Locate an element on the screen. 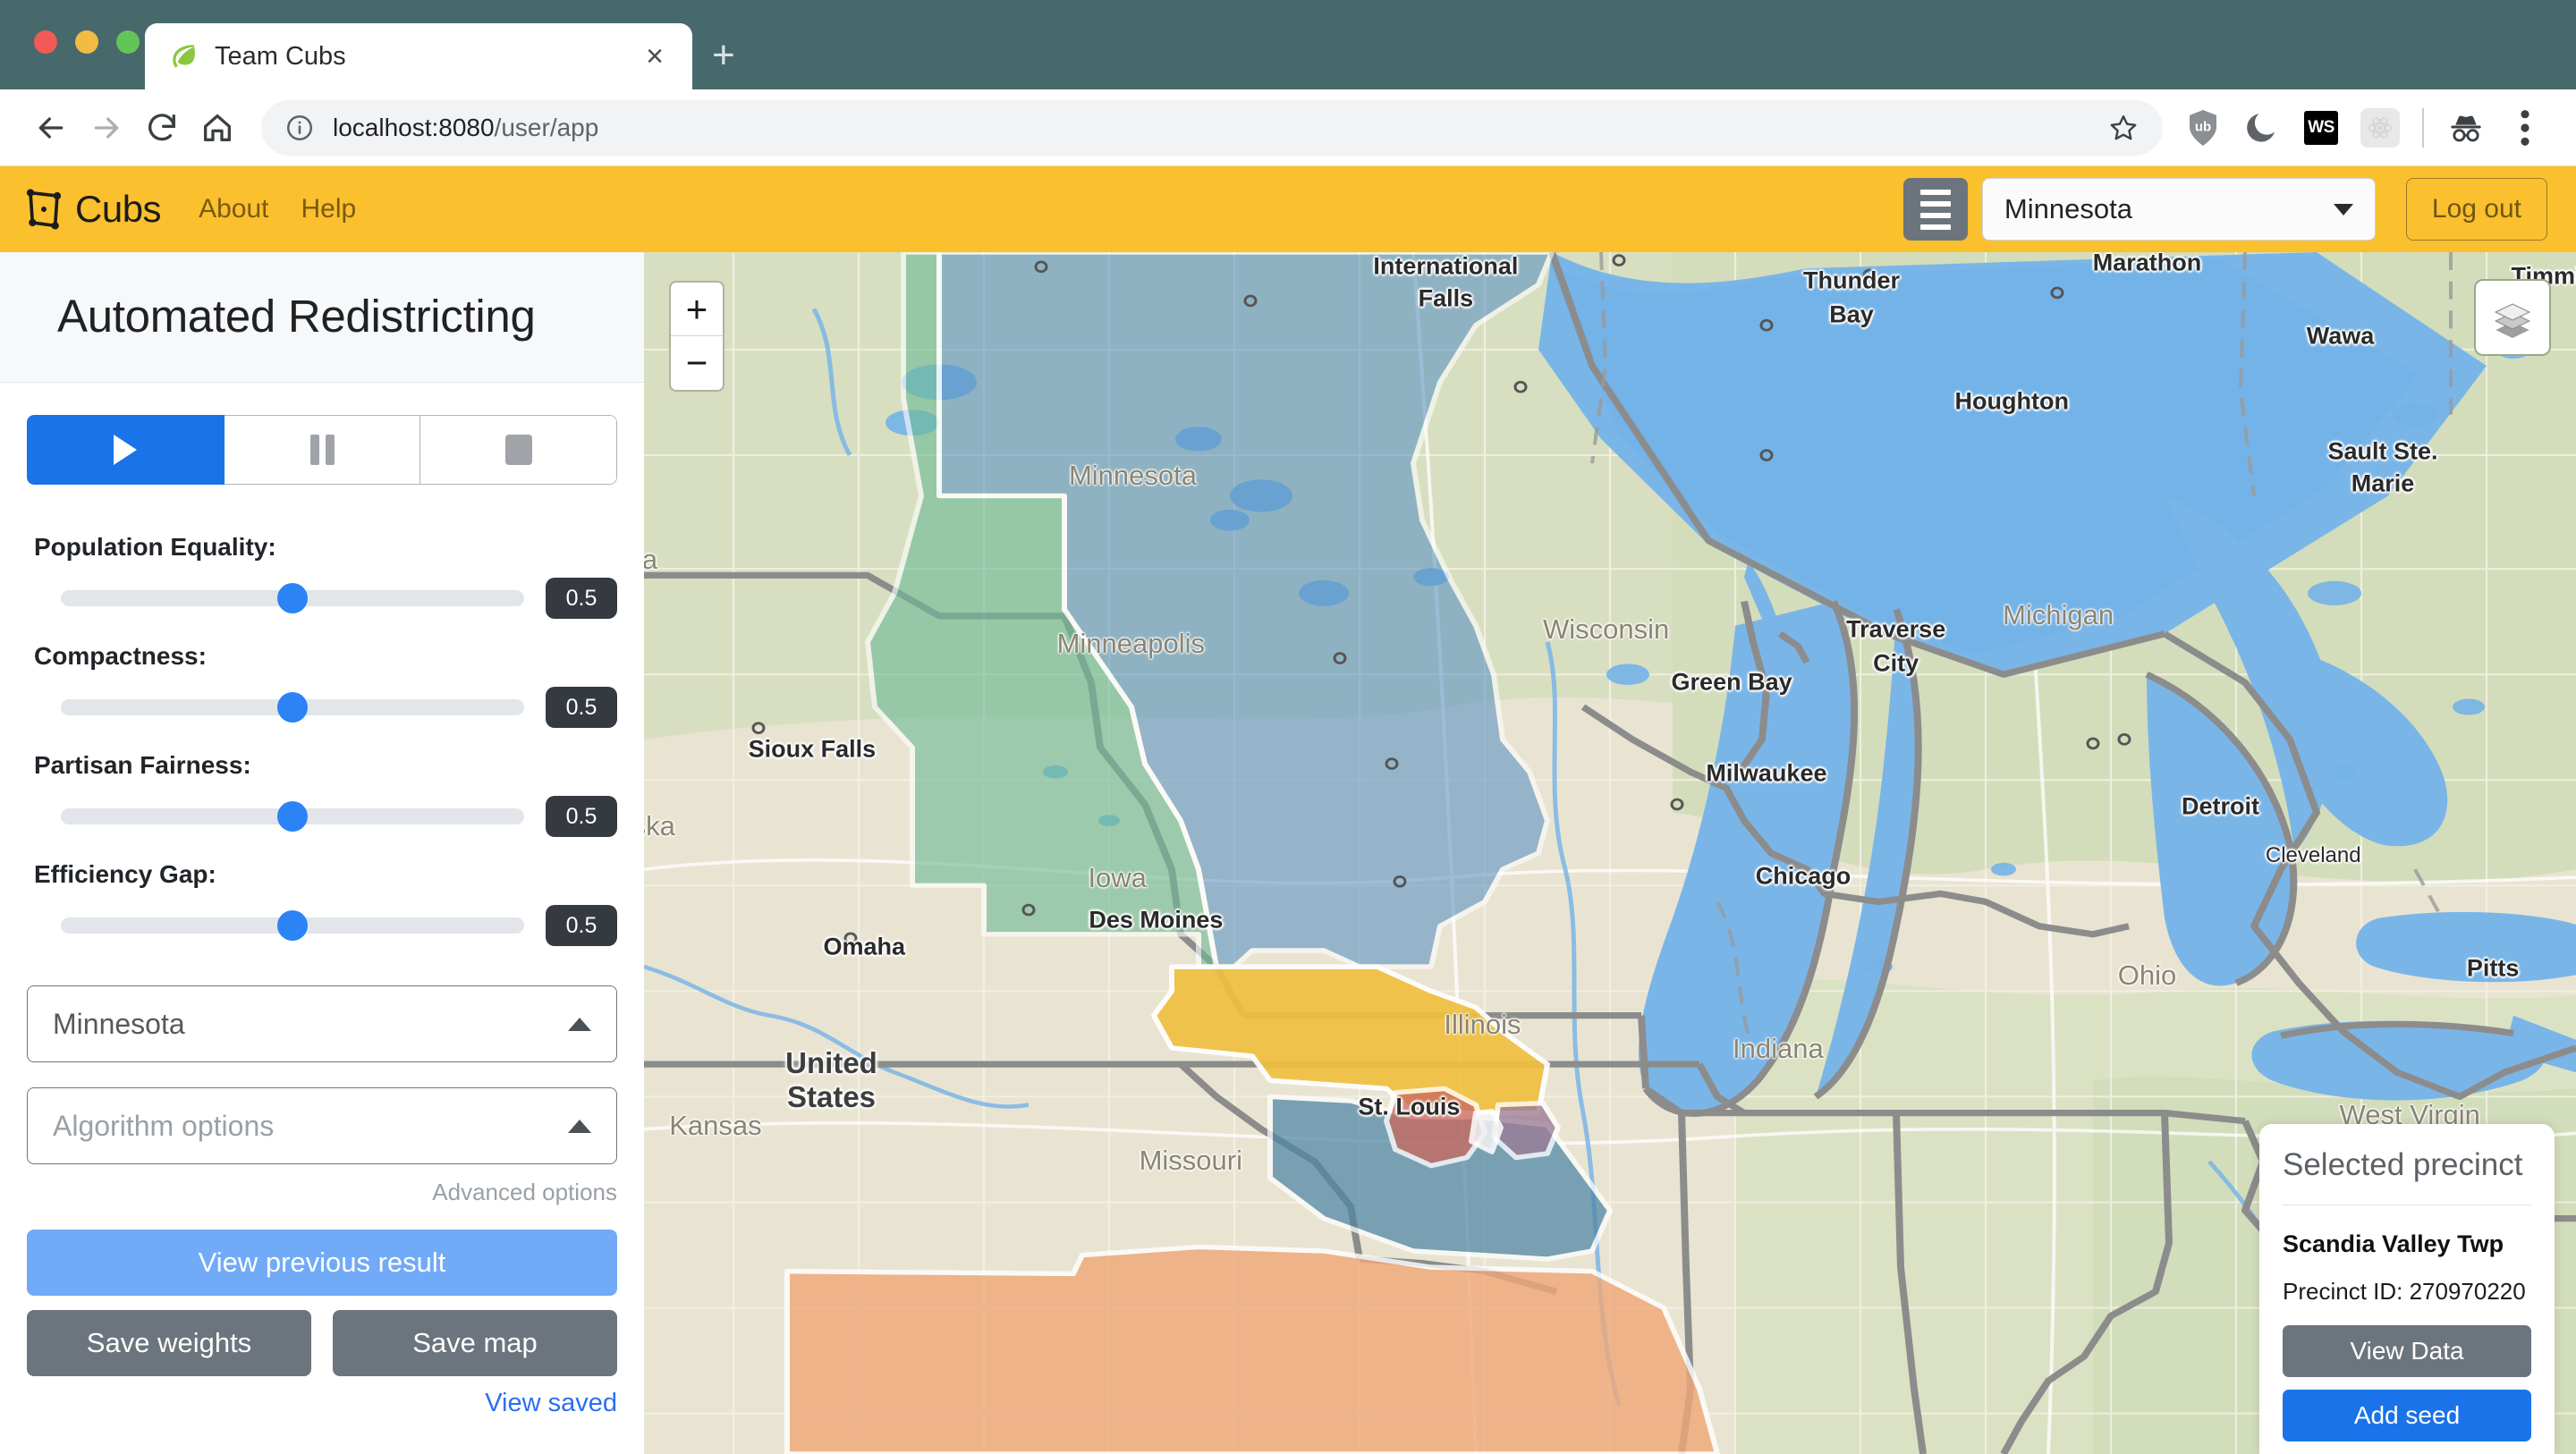 This screenshot has height=1454, width=2576. page-title: Automated Redistricting is located at coordinates (296, 317).